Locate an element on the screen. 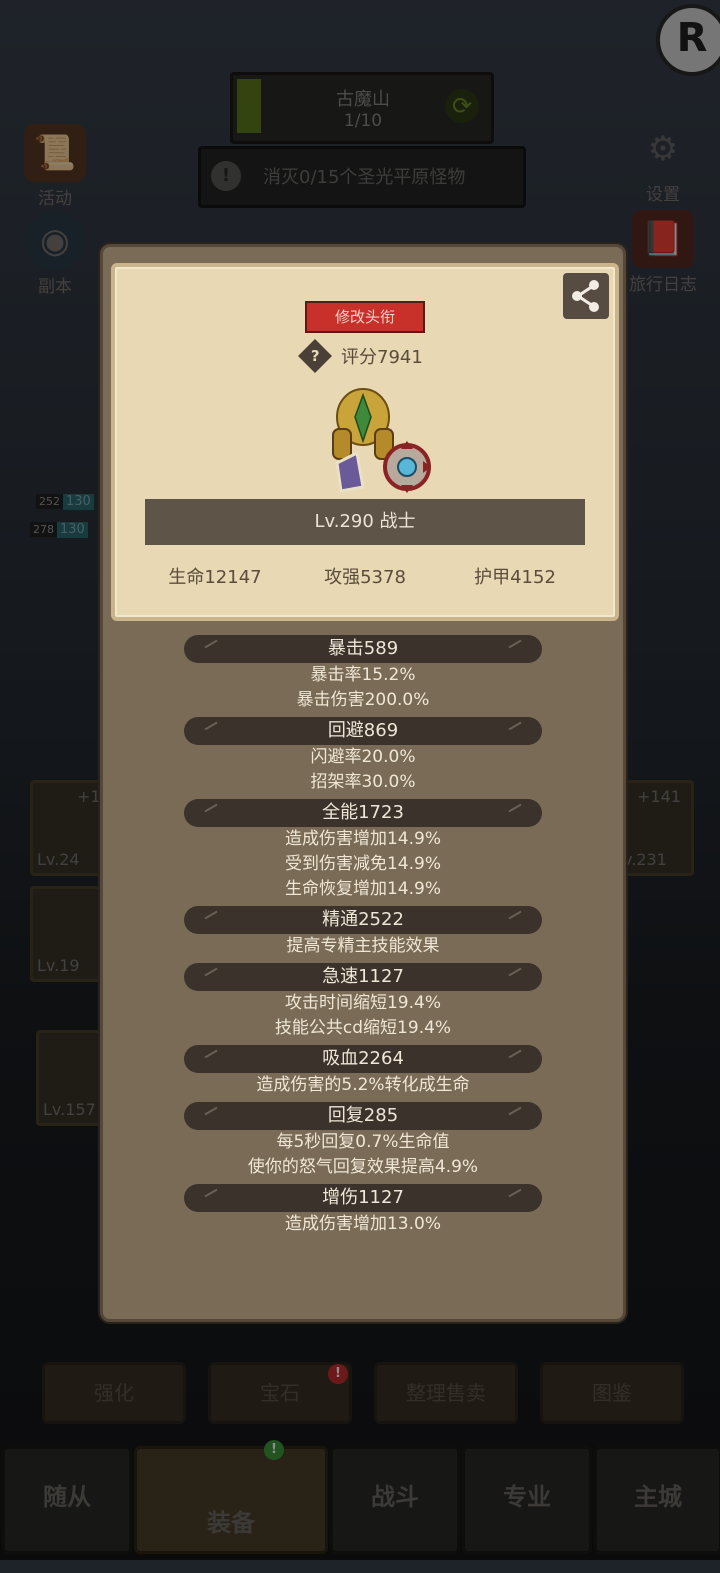 This screenshot has width=720, height=1573. attribute-header: 吸血2264 is located at coordinates (363, 1059).